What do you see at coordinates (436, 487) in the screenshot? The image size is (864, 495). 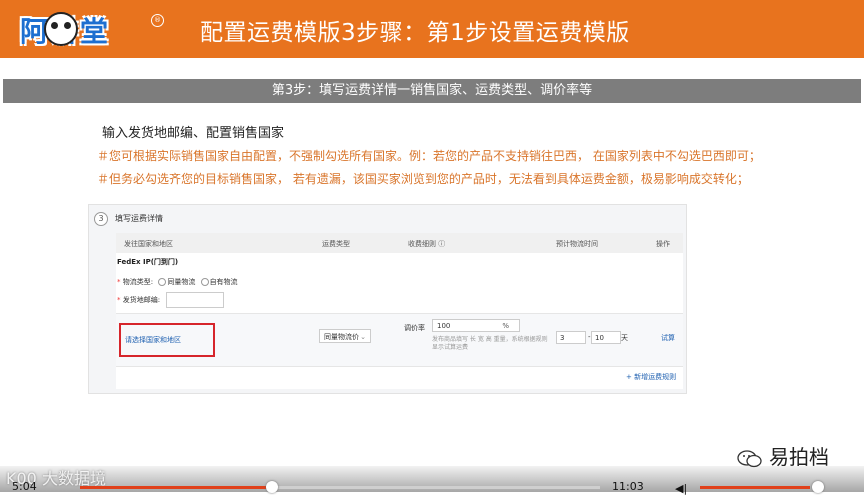 I see `progress-remaining` at bounding box center [436, 487].